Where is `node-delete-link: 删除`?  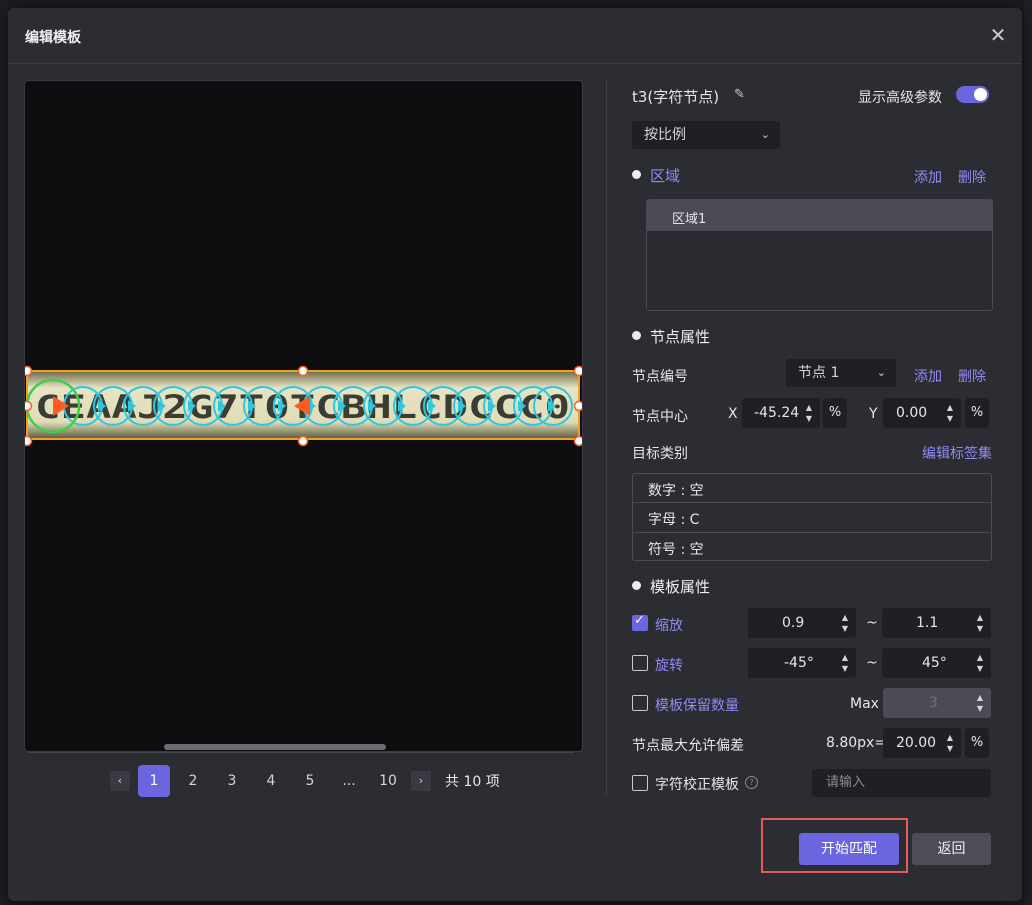
node-delete-link: 删除 is located at coordinates (972, 376).